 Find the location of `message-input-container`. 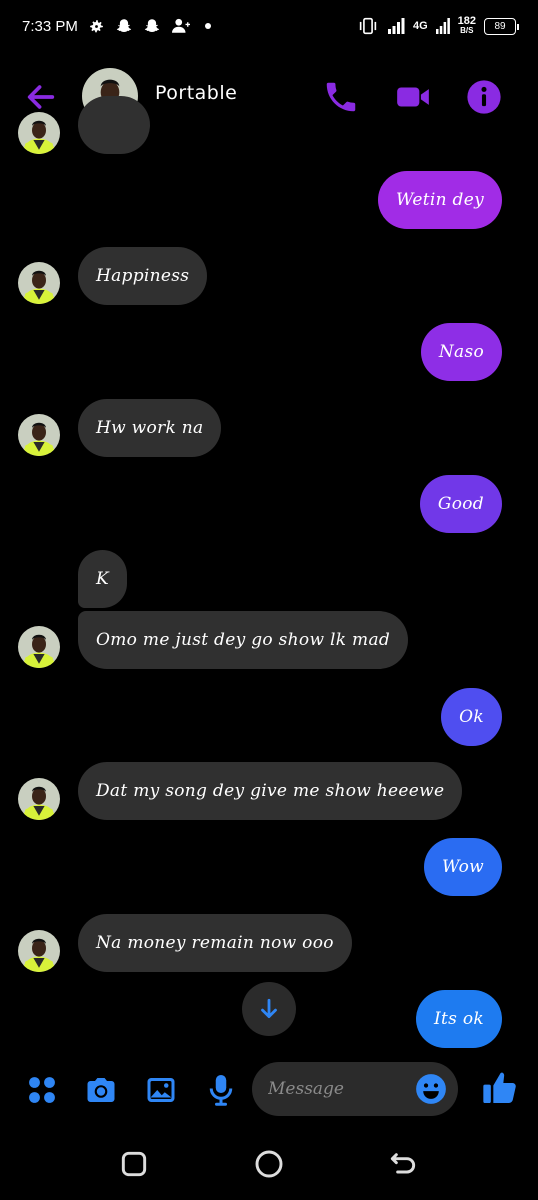

message-input-container is located at coordinates (355, 1089).